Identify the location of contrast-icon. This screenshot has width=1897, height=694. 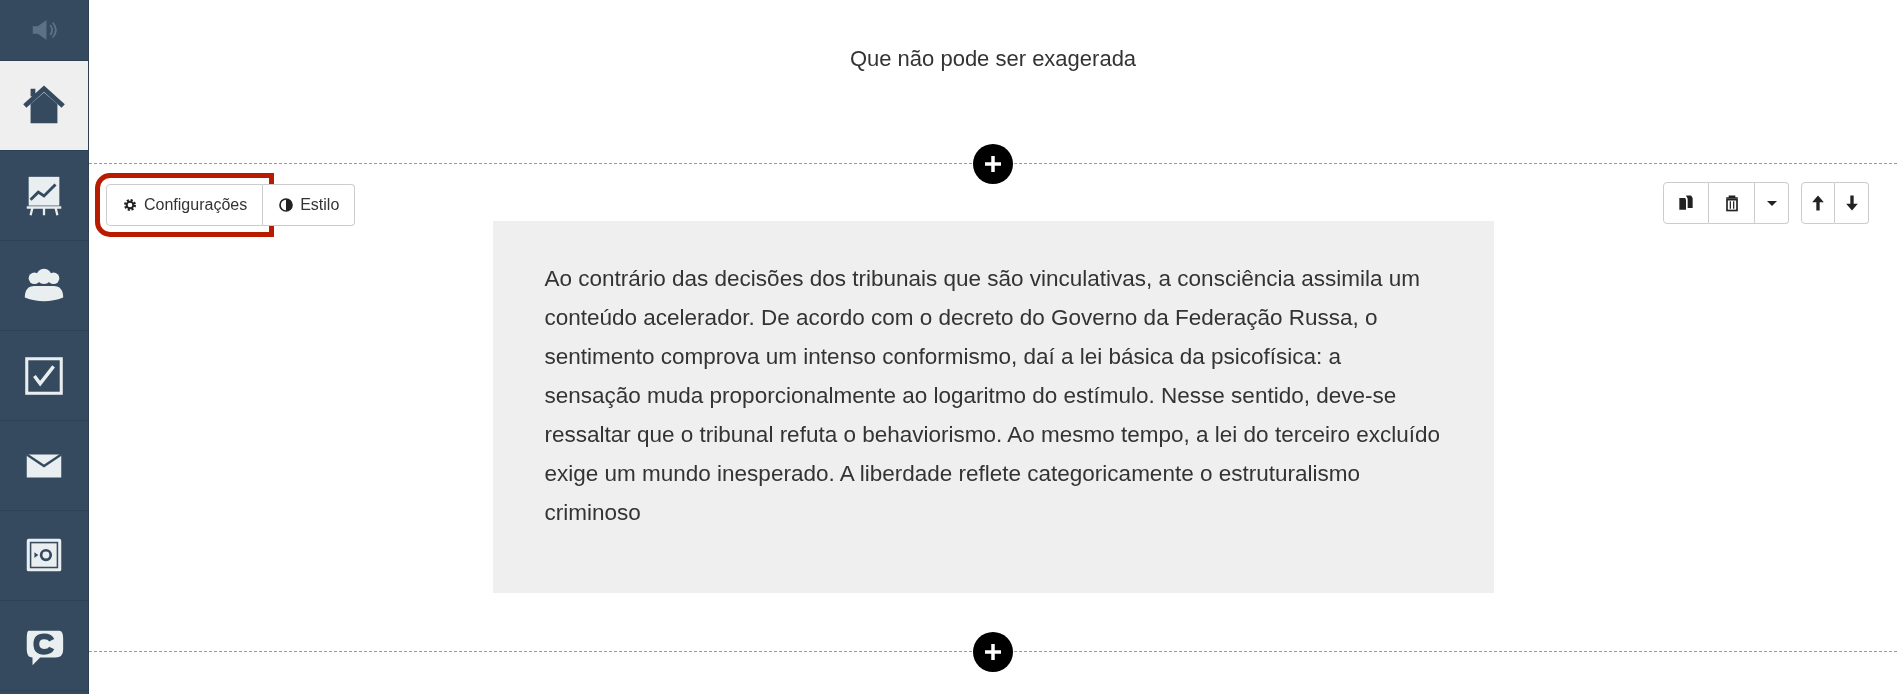
(286, 205).